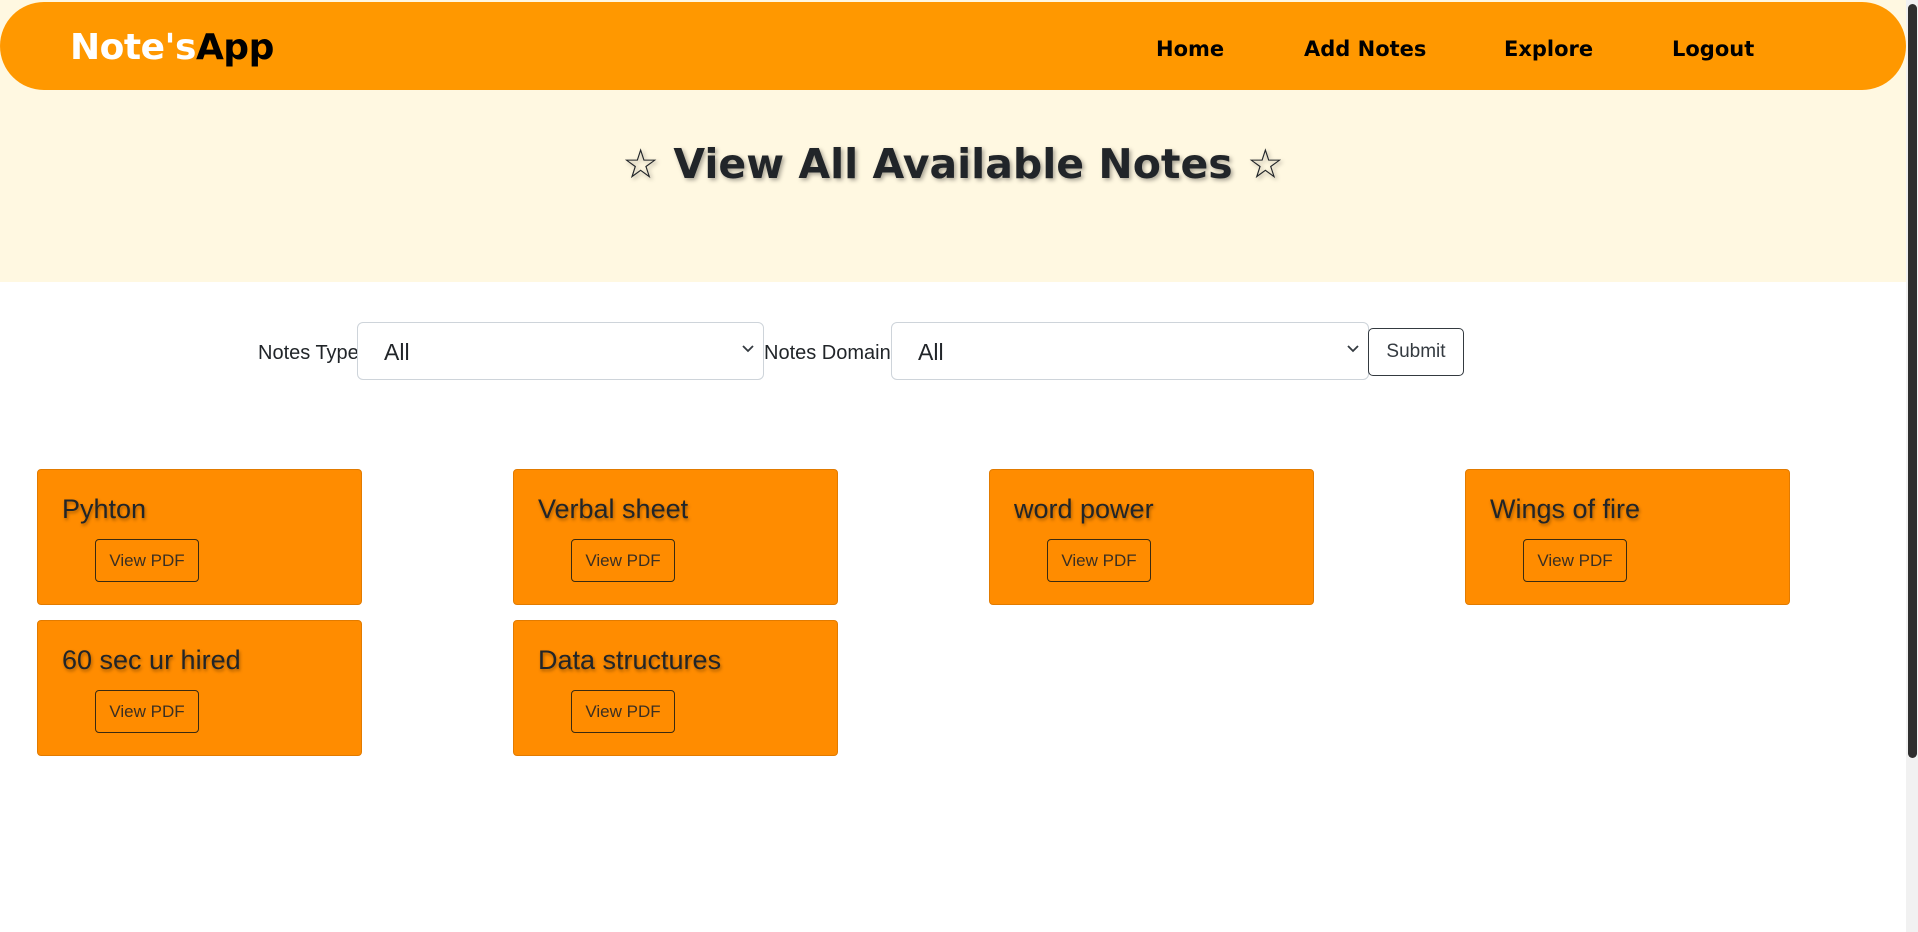 This screenshot has height=932, width=1918. What do you see at coordinates (133, 47) in the screenshot?
I see `brand-part-notes: Note's` at bounding box center [133, 47].